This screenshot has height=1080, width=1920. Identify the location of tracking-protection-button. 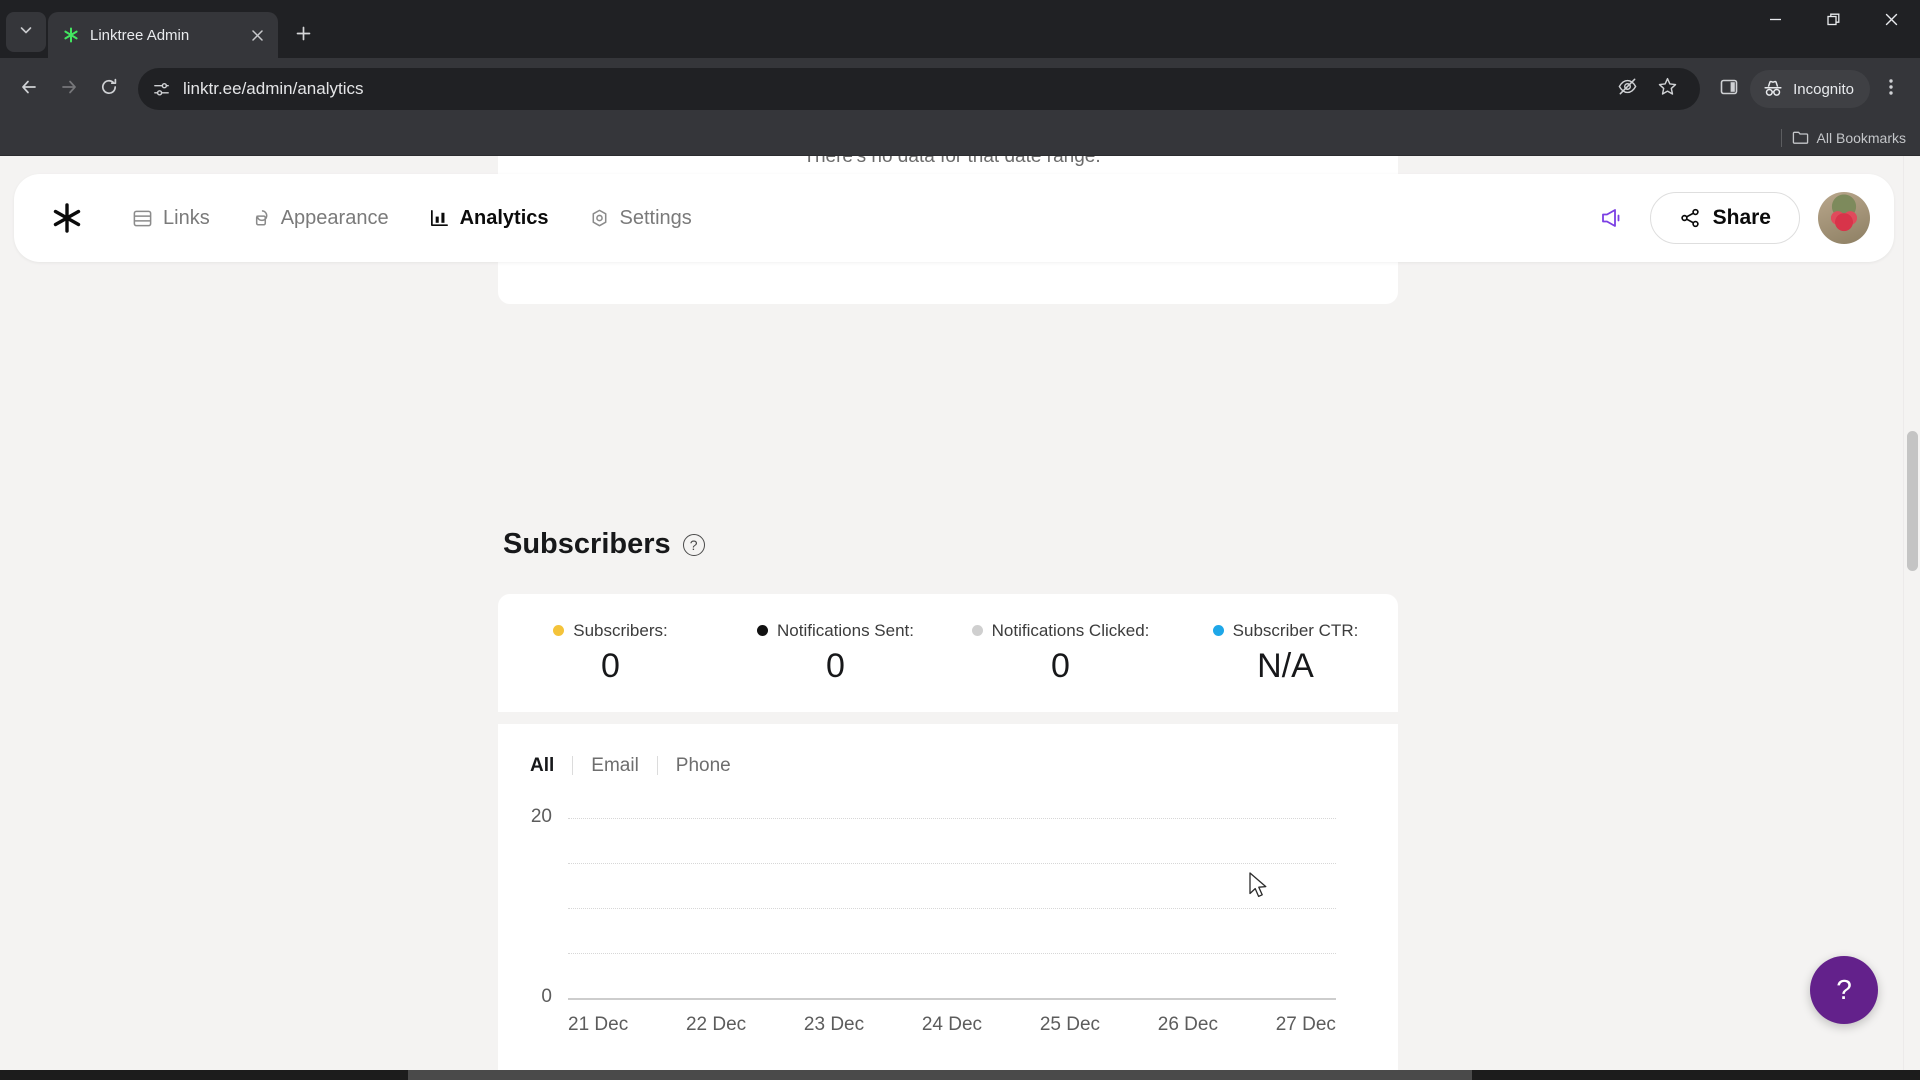
(1627, 89).